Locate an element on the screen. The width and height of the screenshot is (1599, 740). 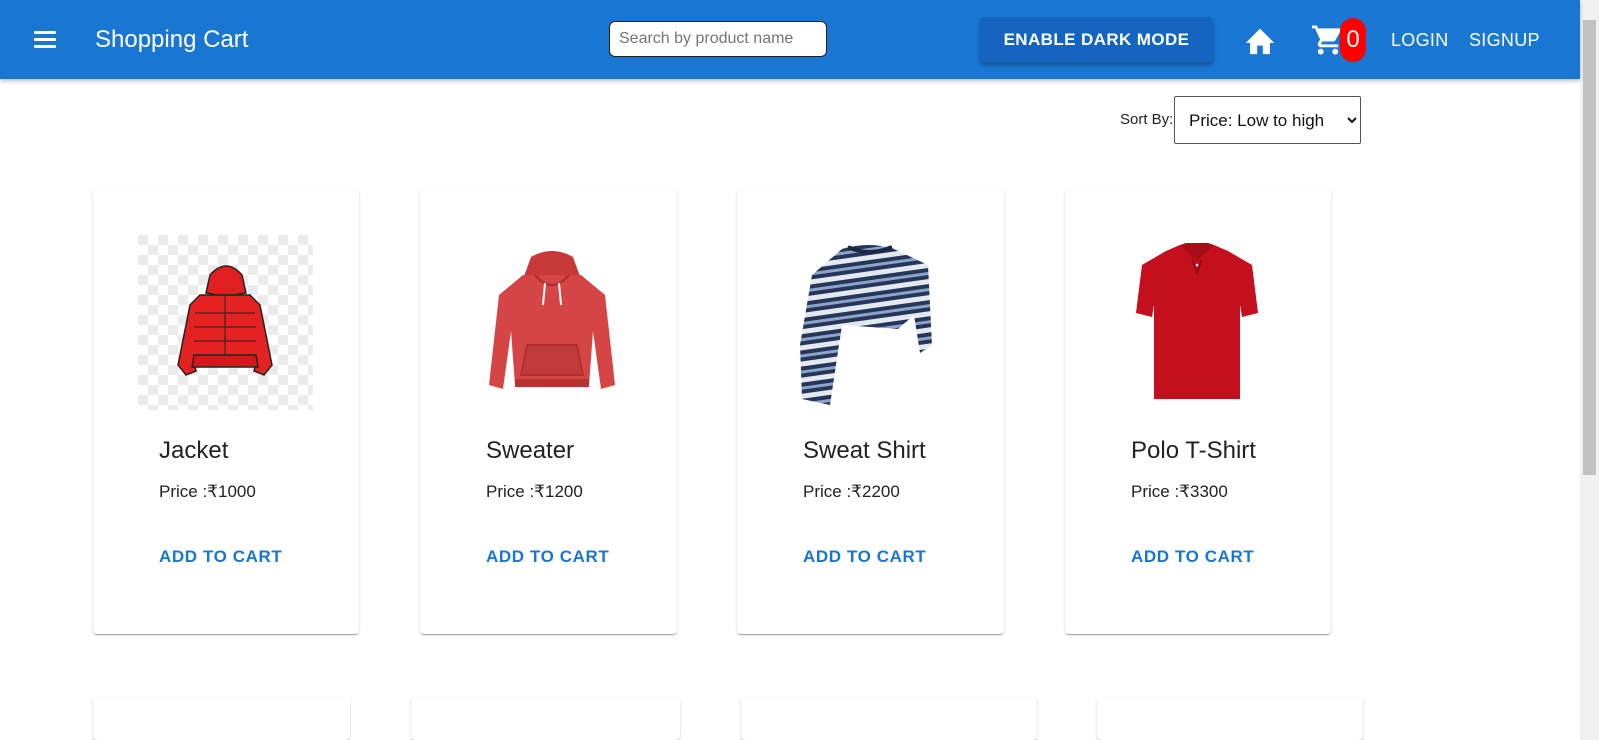
search-input is located at coordinates (718, 39).